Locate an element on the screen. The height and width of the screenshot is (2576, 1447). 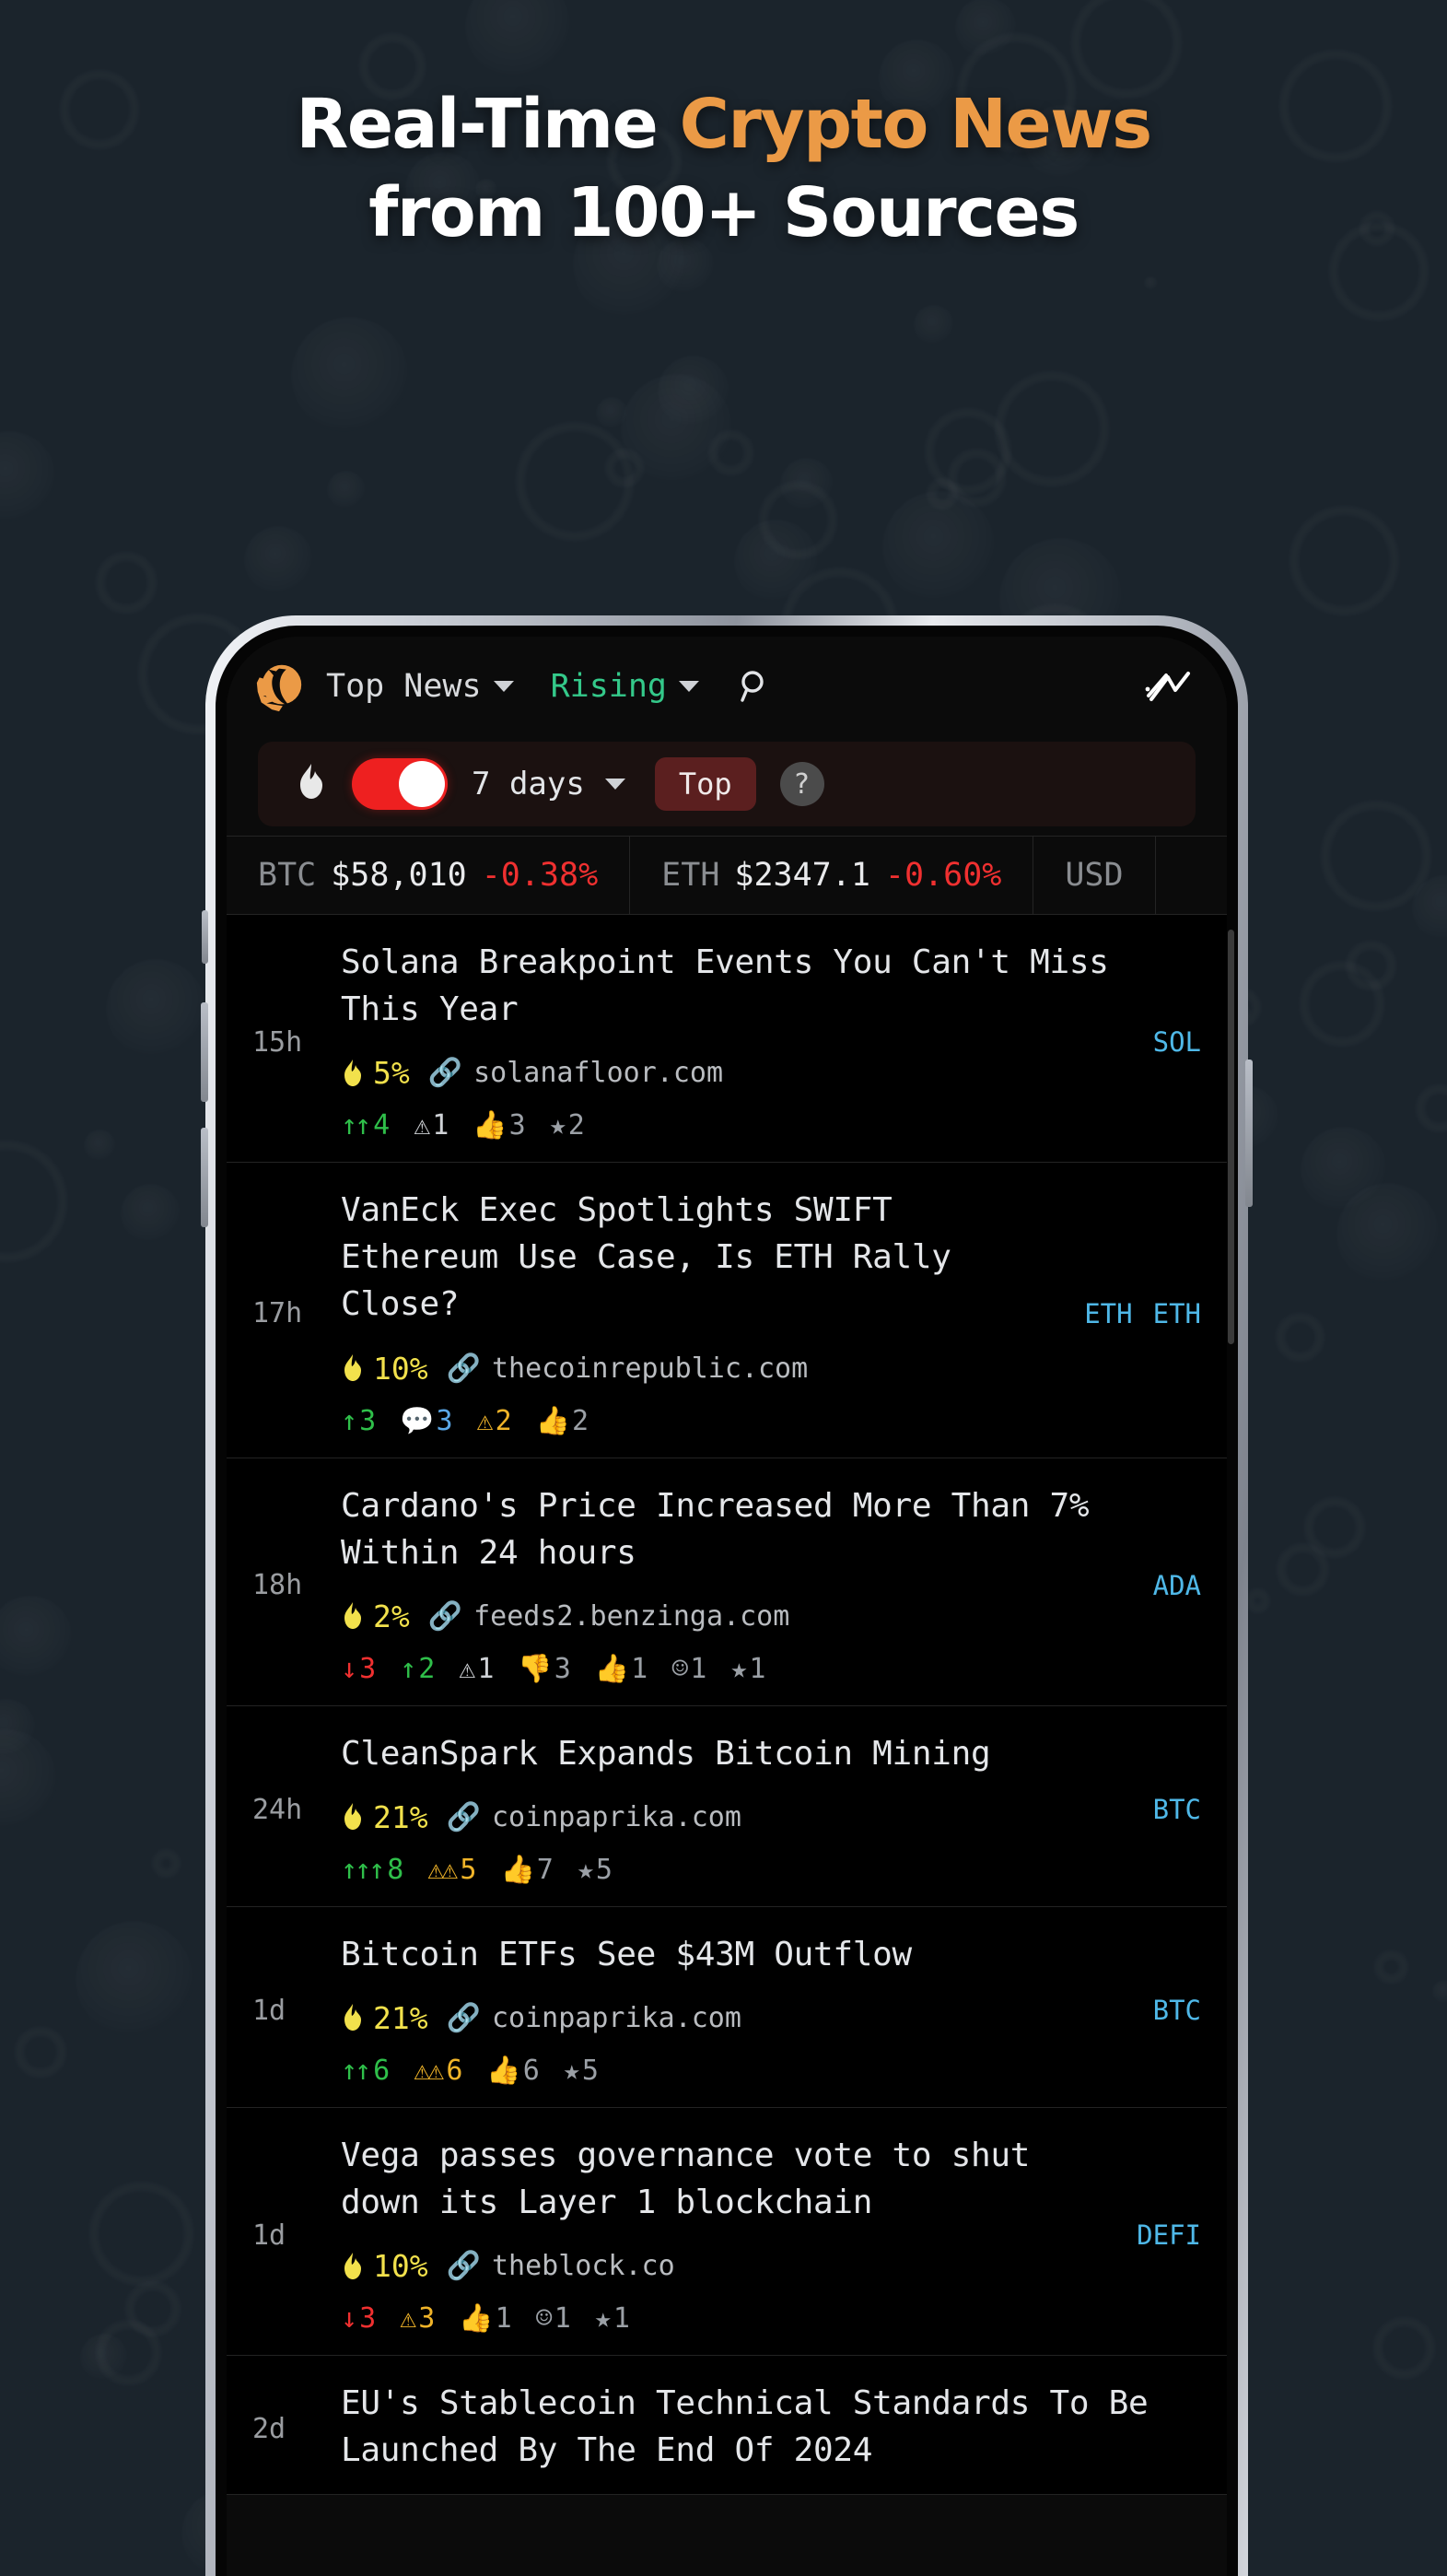
search-button is located at coordinates (754, 686).